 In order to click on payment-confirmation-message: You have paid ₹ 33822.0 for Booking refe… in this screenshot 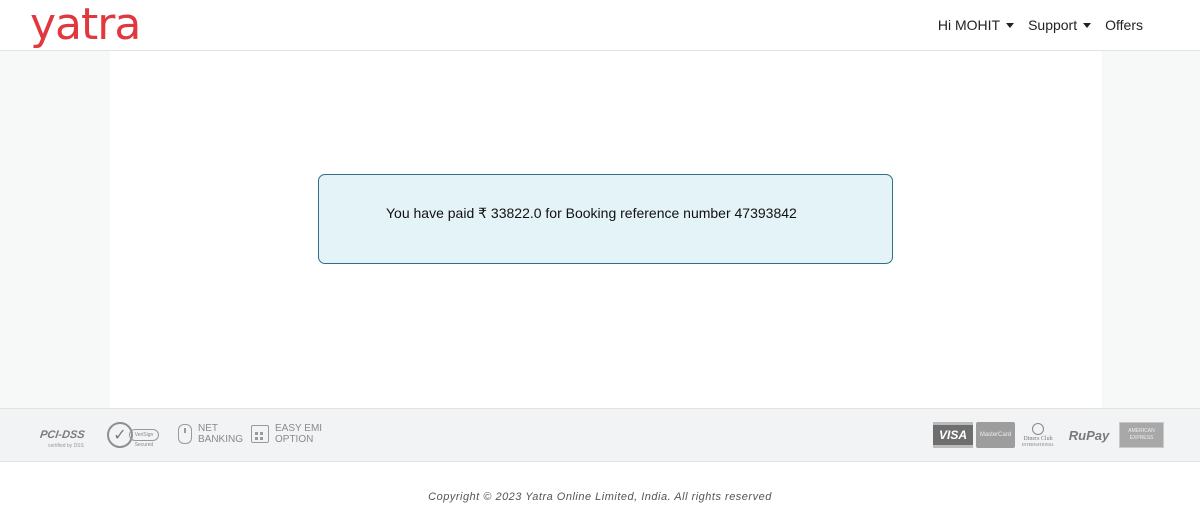, I will do `click(591, 213)`.